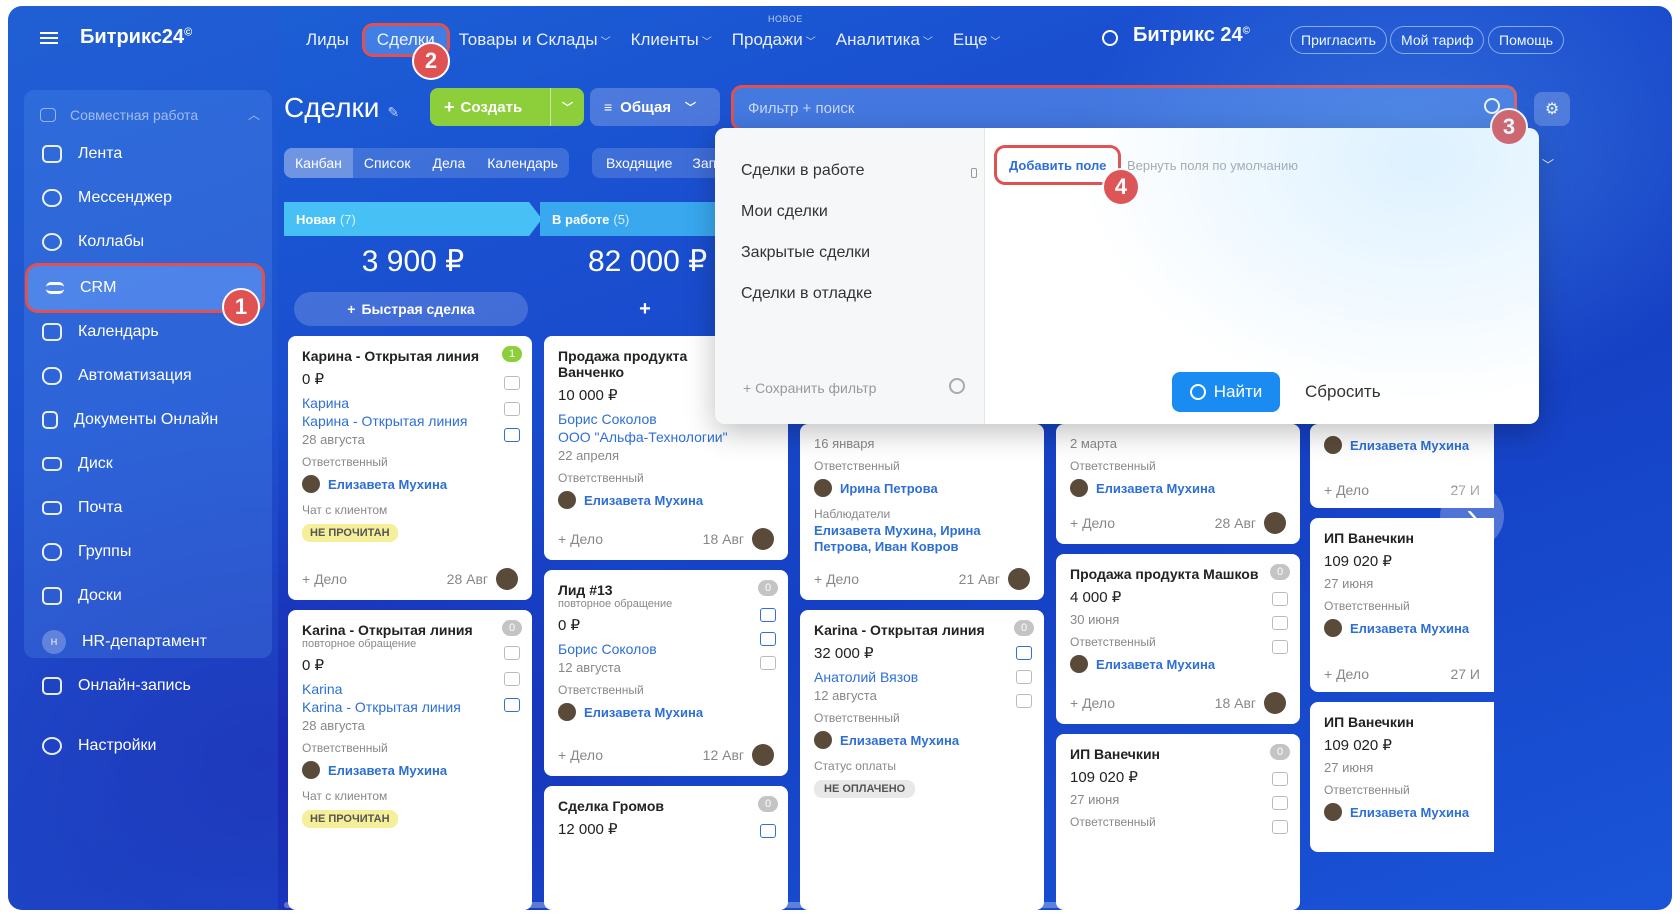  What do you see at coordinates (148, 420) in the screenshot?
I see `sidebar-item-docs: Документы Онлайн` at bounding box center [148, 420].